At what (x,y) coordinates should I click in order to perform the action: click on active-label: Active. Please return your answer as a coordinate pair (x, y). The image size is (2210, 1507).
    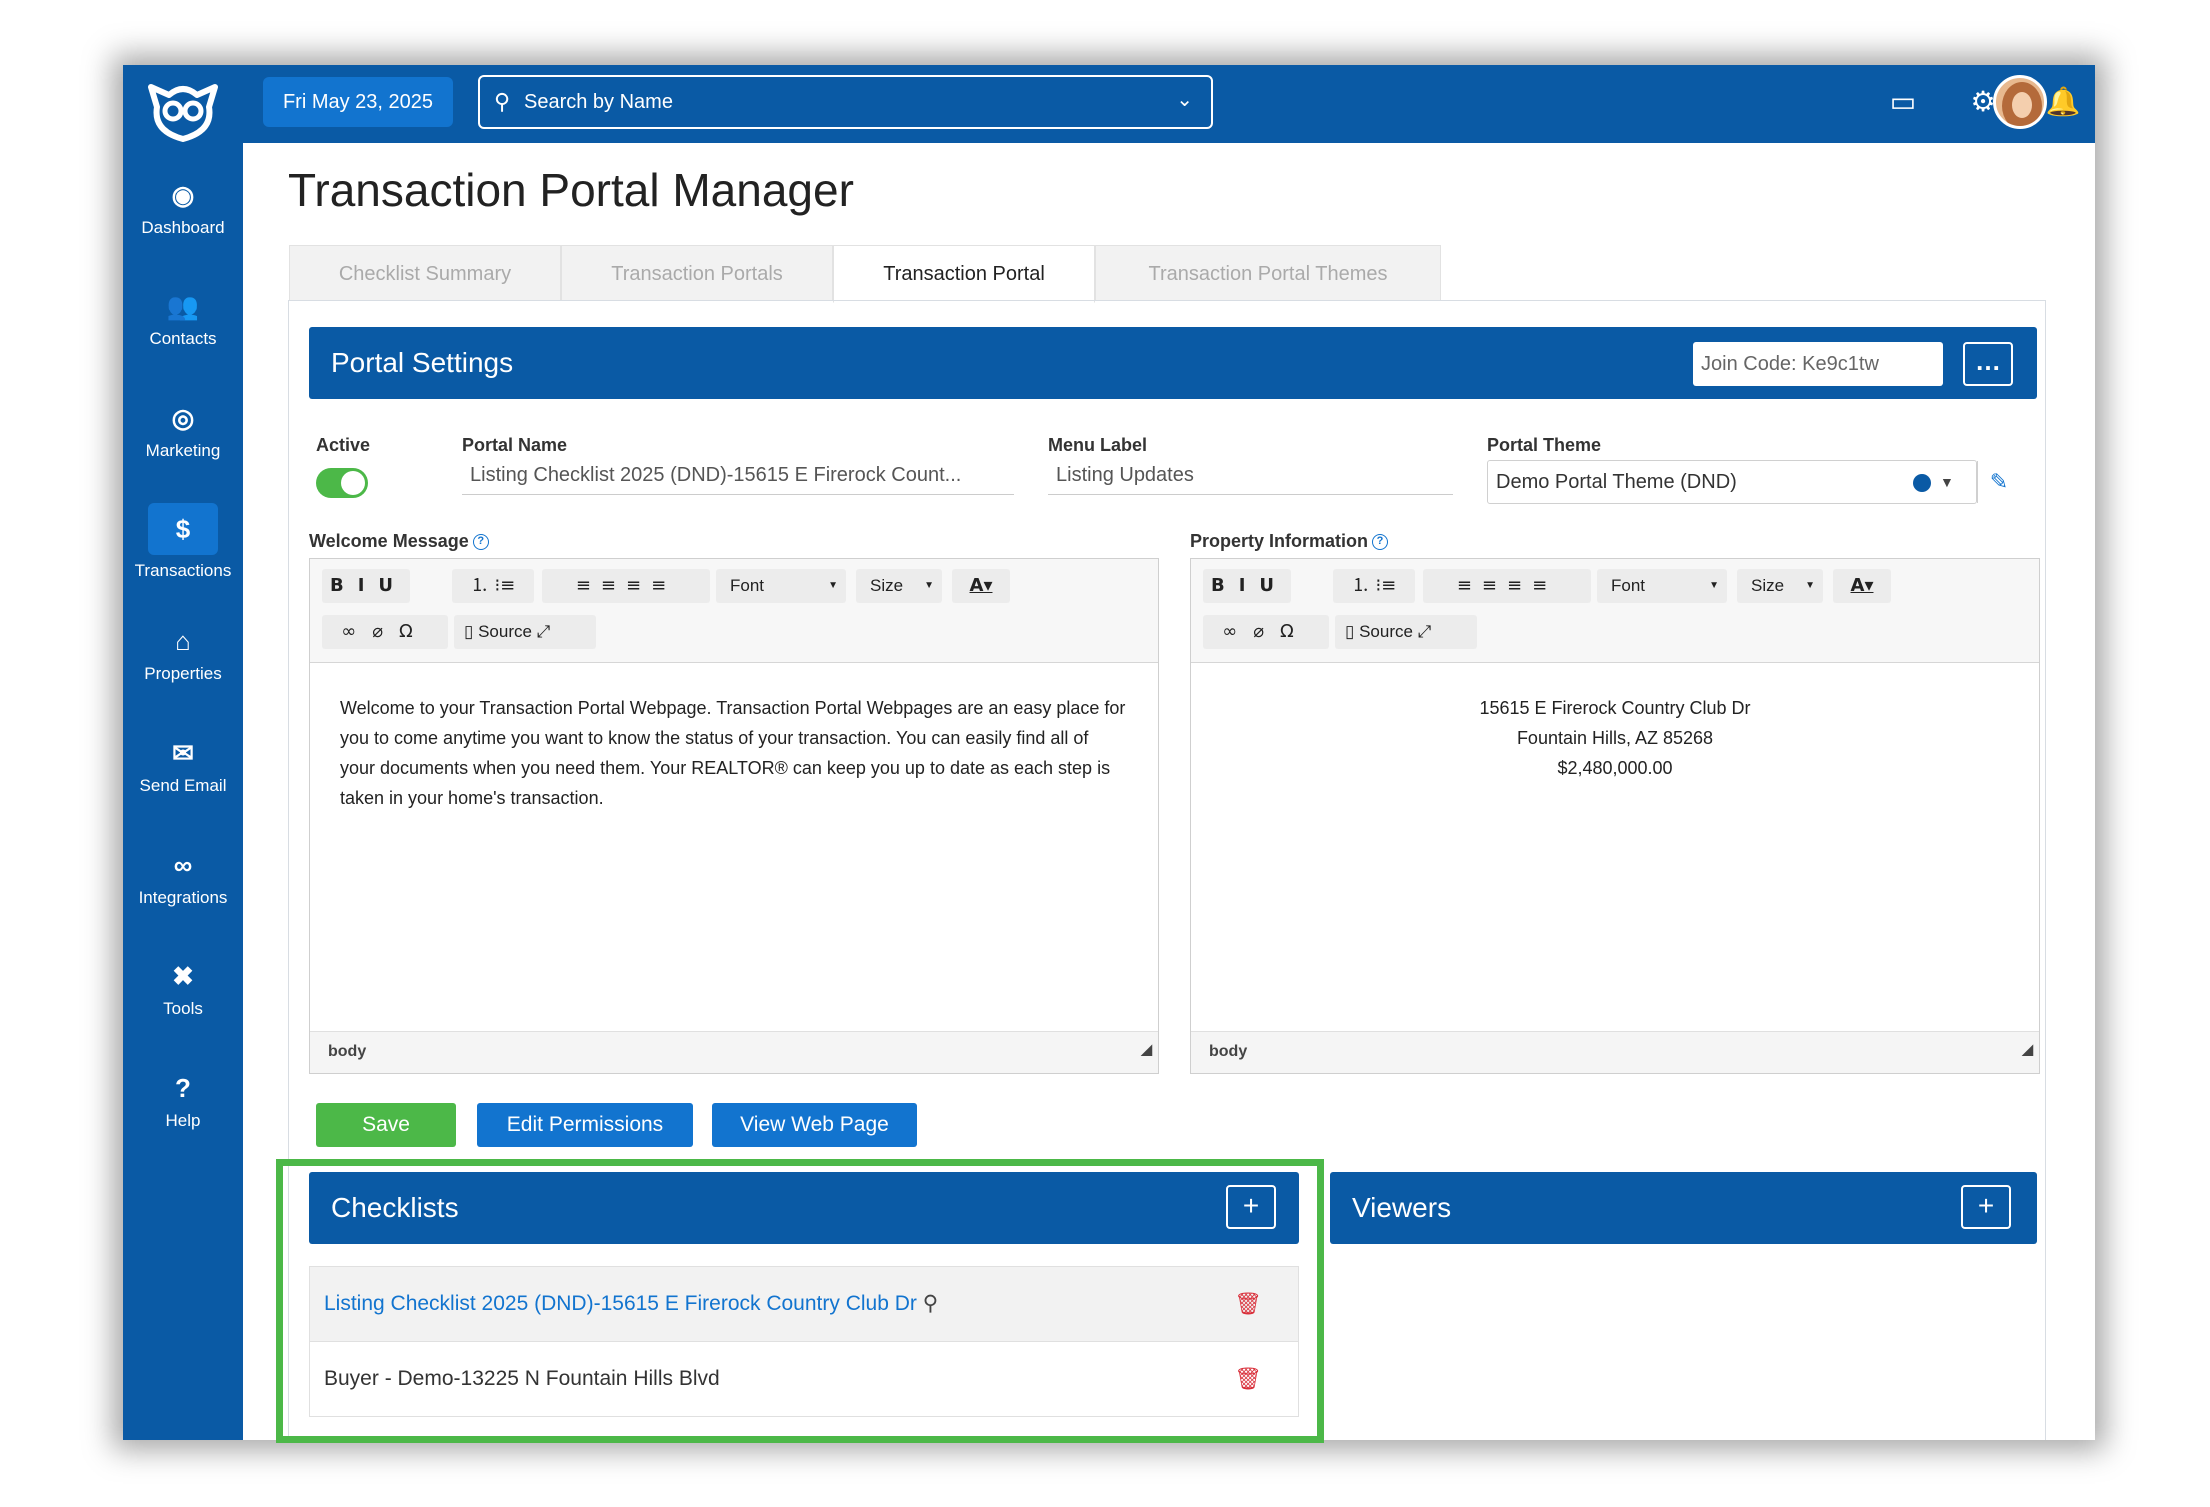
    Looking at the image, I should click on (343, 445).